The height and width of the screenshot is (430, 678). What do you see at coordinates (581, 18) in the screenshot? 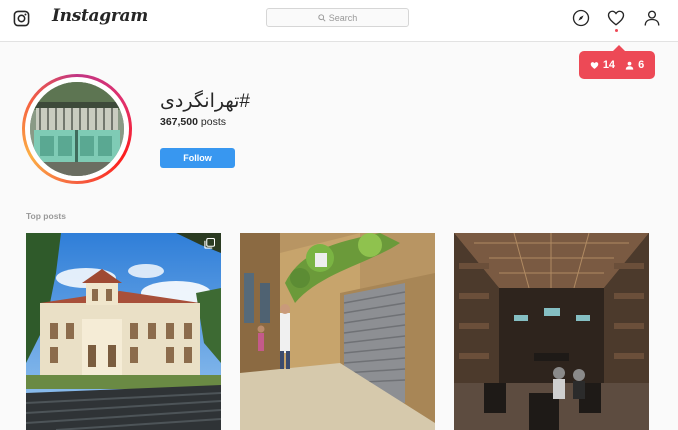
I see `explore-compass-icon` at bounding box center [581, 18].